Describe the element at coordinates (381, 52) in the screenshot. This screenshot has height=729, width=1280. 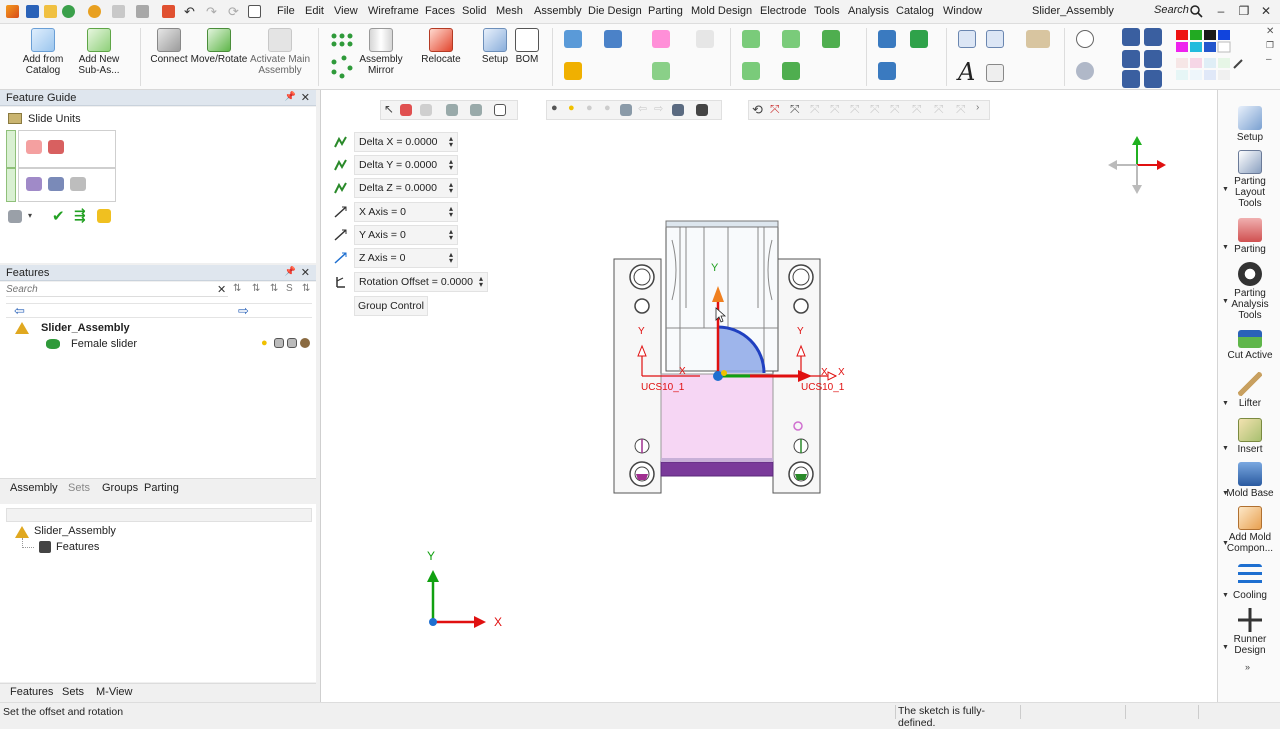
I see `assembly-mirror-button: Assembly Mirror` at that location.